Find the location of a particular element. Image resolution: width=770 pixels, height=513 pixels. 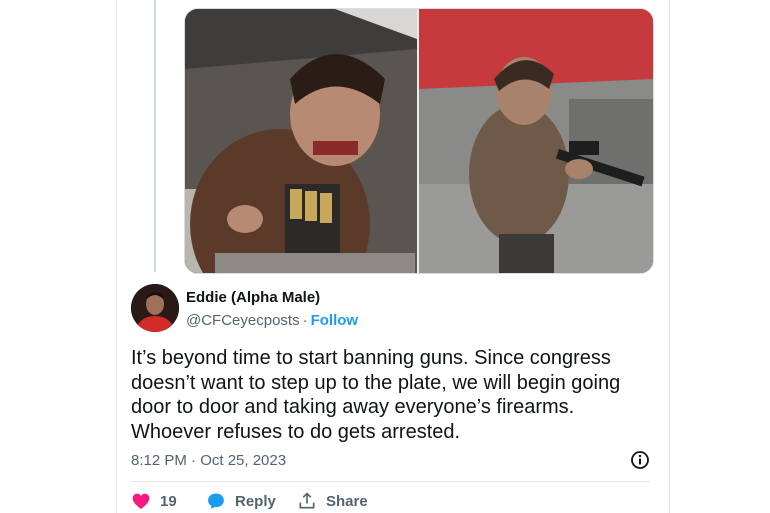

reply-button: Reply is located at coordinates (241, 501).